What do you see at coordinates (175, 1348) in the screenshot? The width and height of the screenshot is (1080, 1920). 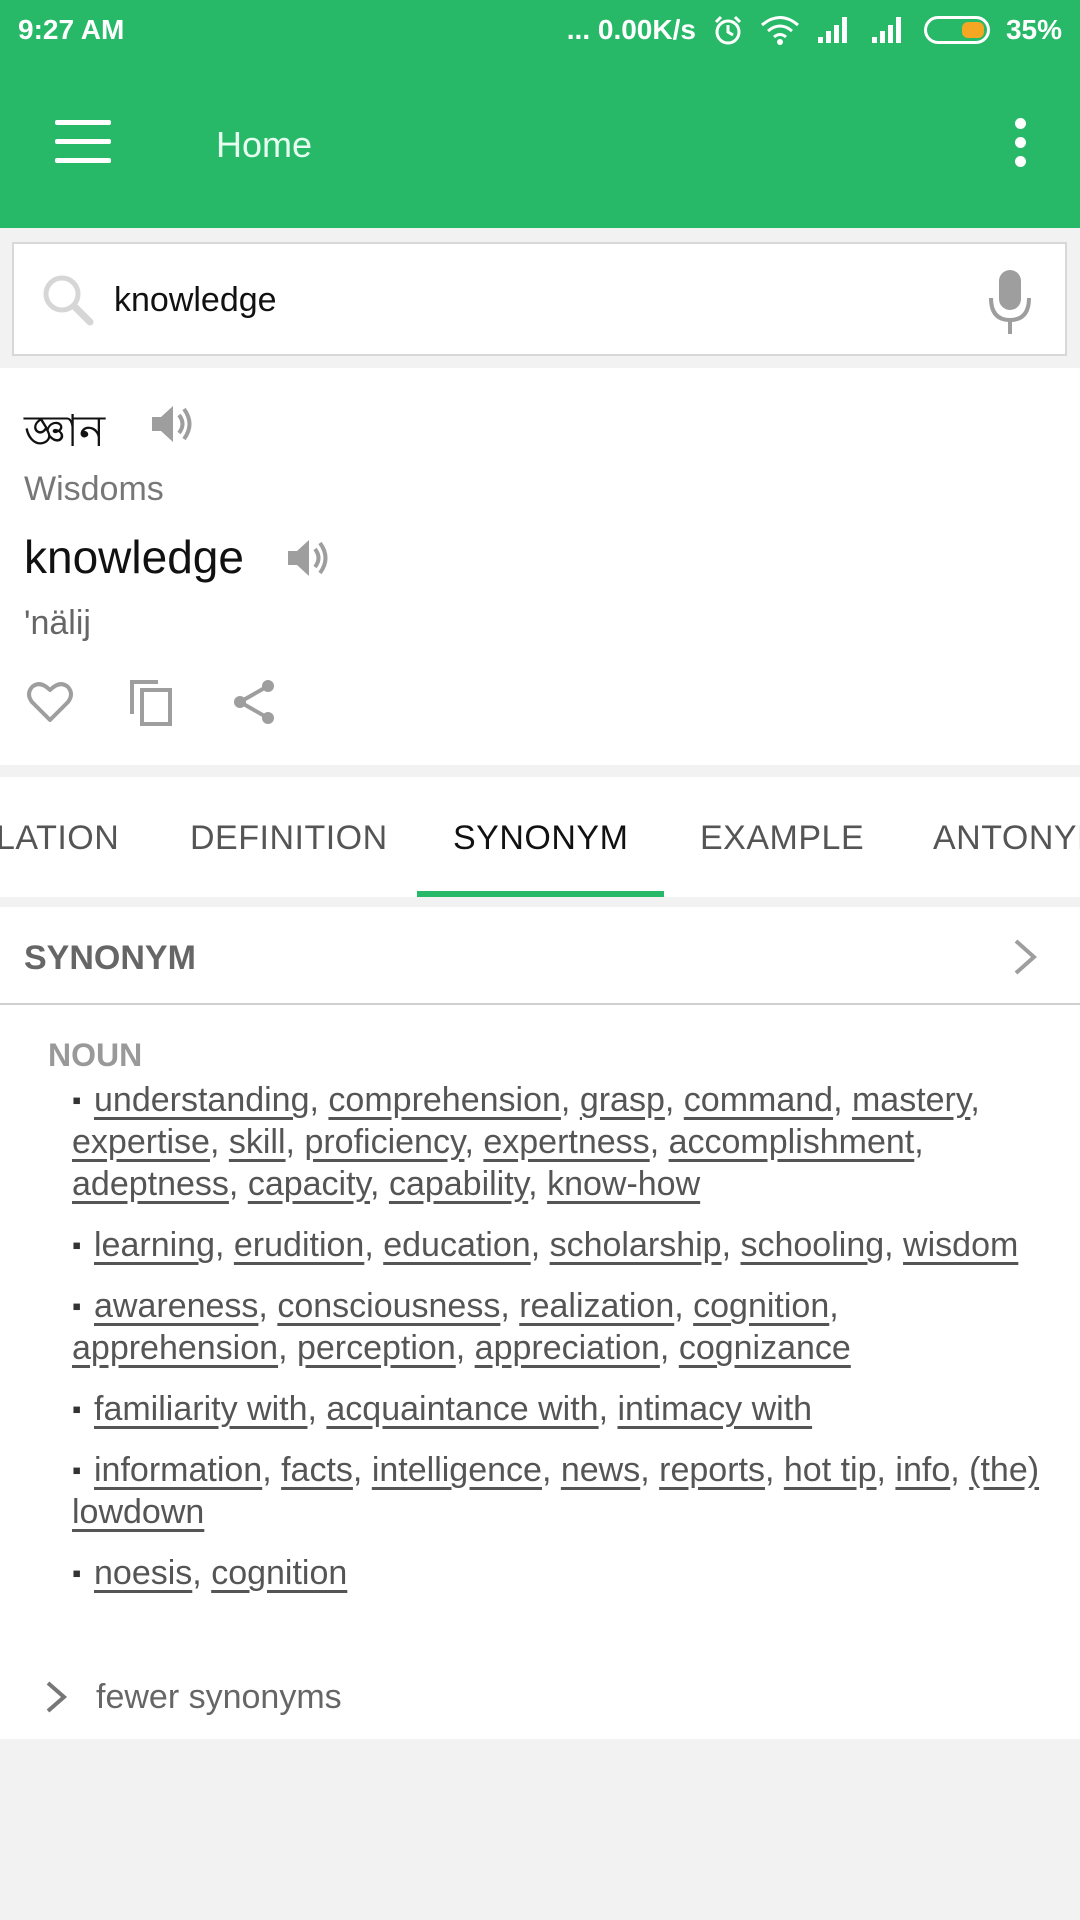 I see `synonym-link: apprehension` at bounding box center [175, 1348].